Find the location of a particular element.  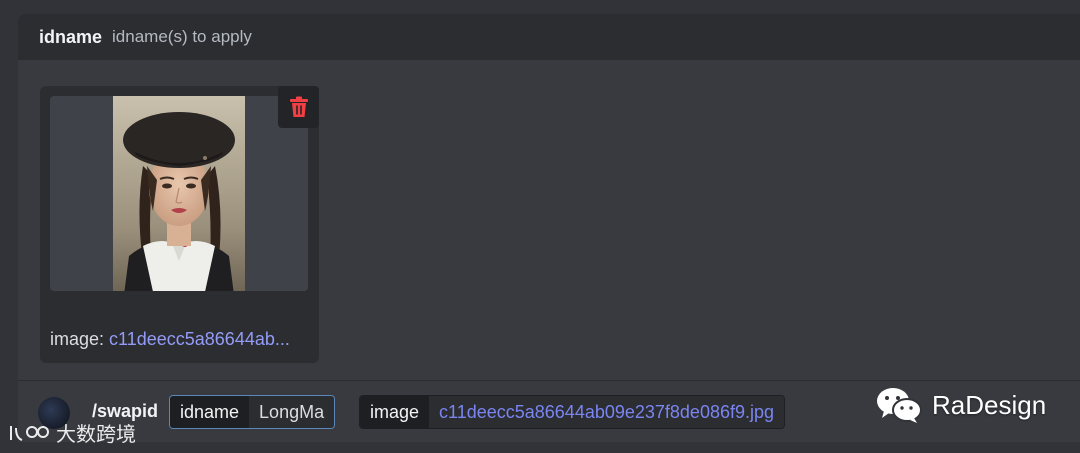

site-watermark: 大数跨境 is located at coordinates (72, 432).